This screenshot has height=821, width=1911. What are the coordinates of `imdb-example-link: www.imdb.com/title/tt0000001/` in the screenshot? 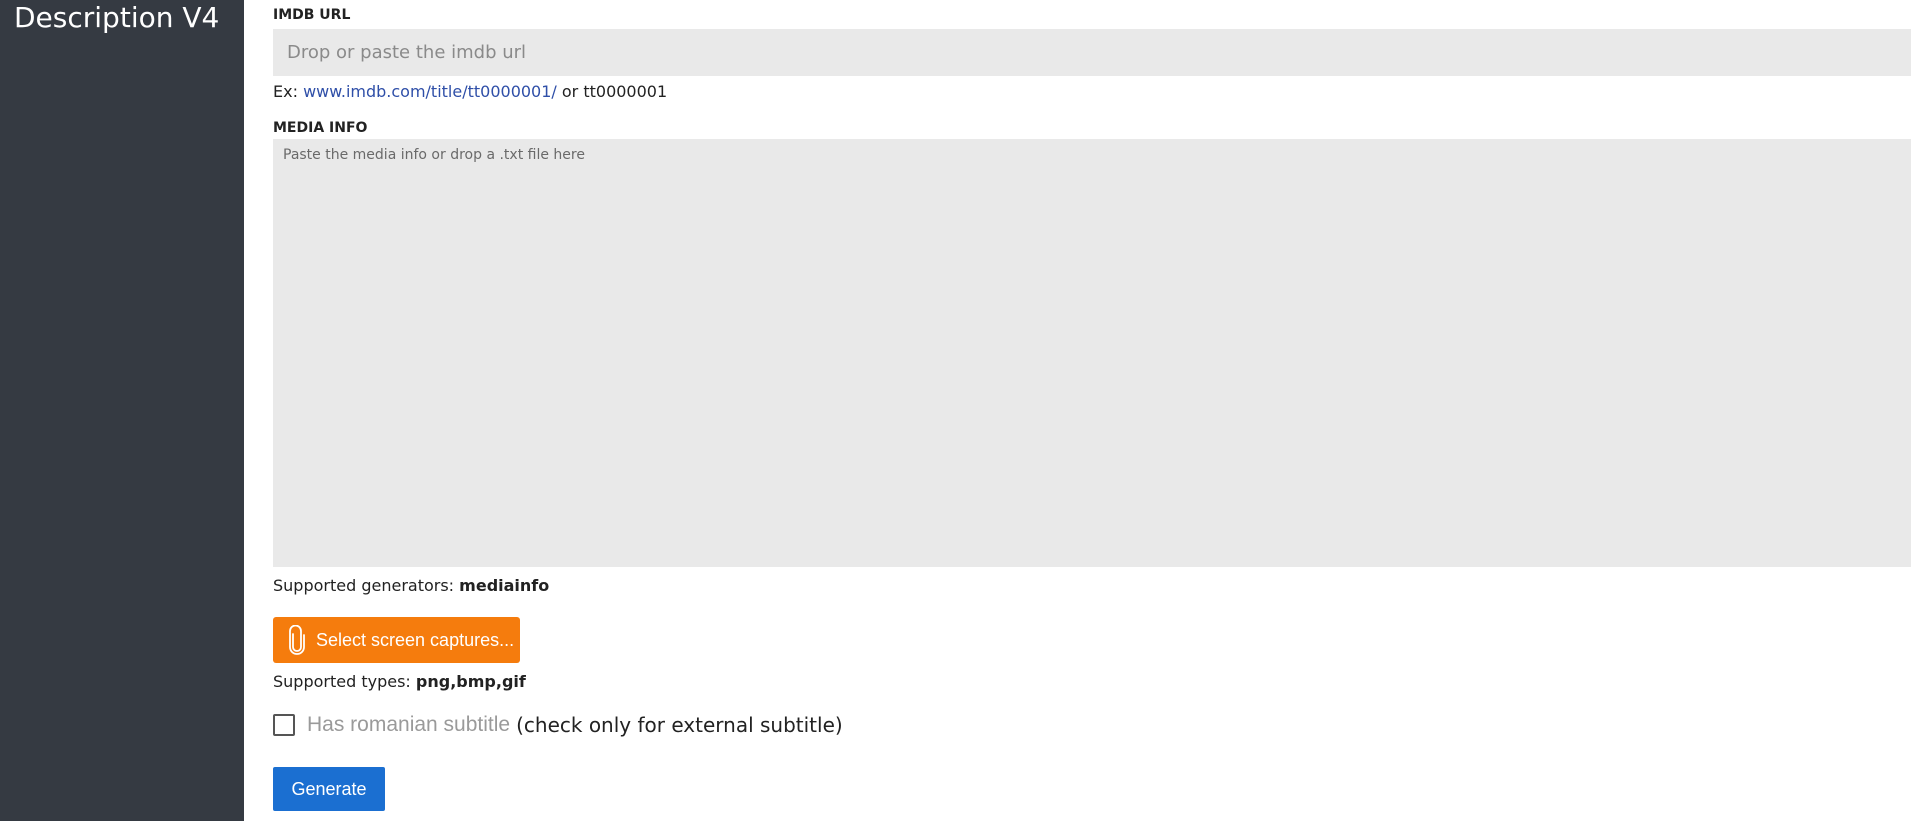 It's located at (430, 91).